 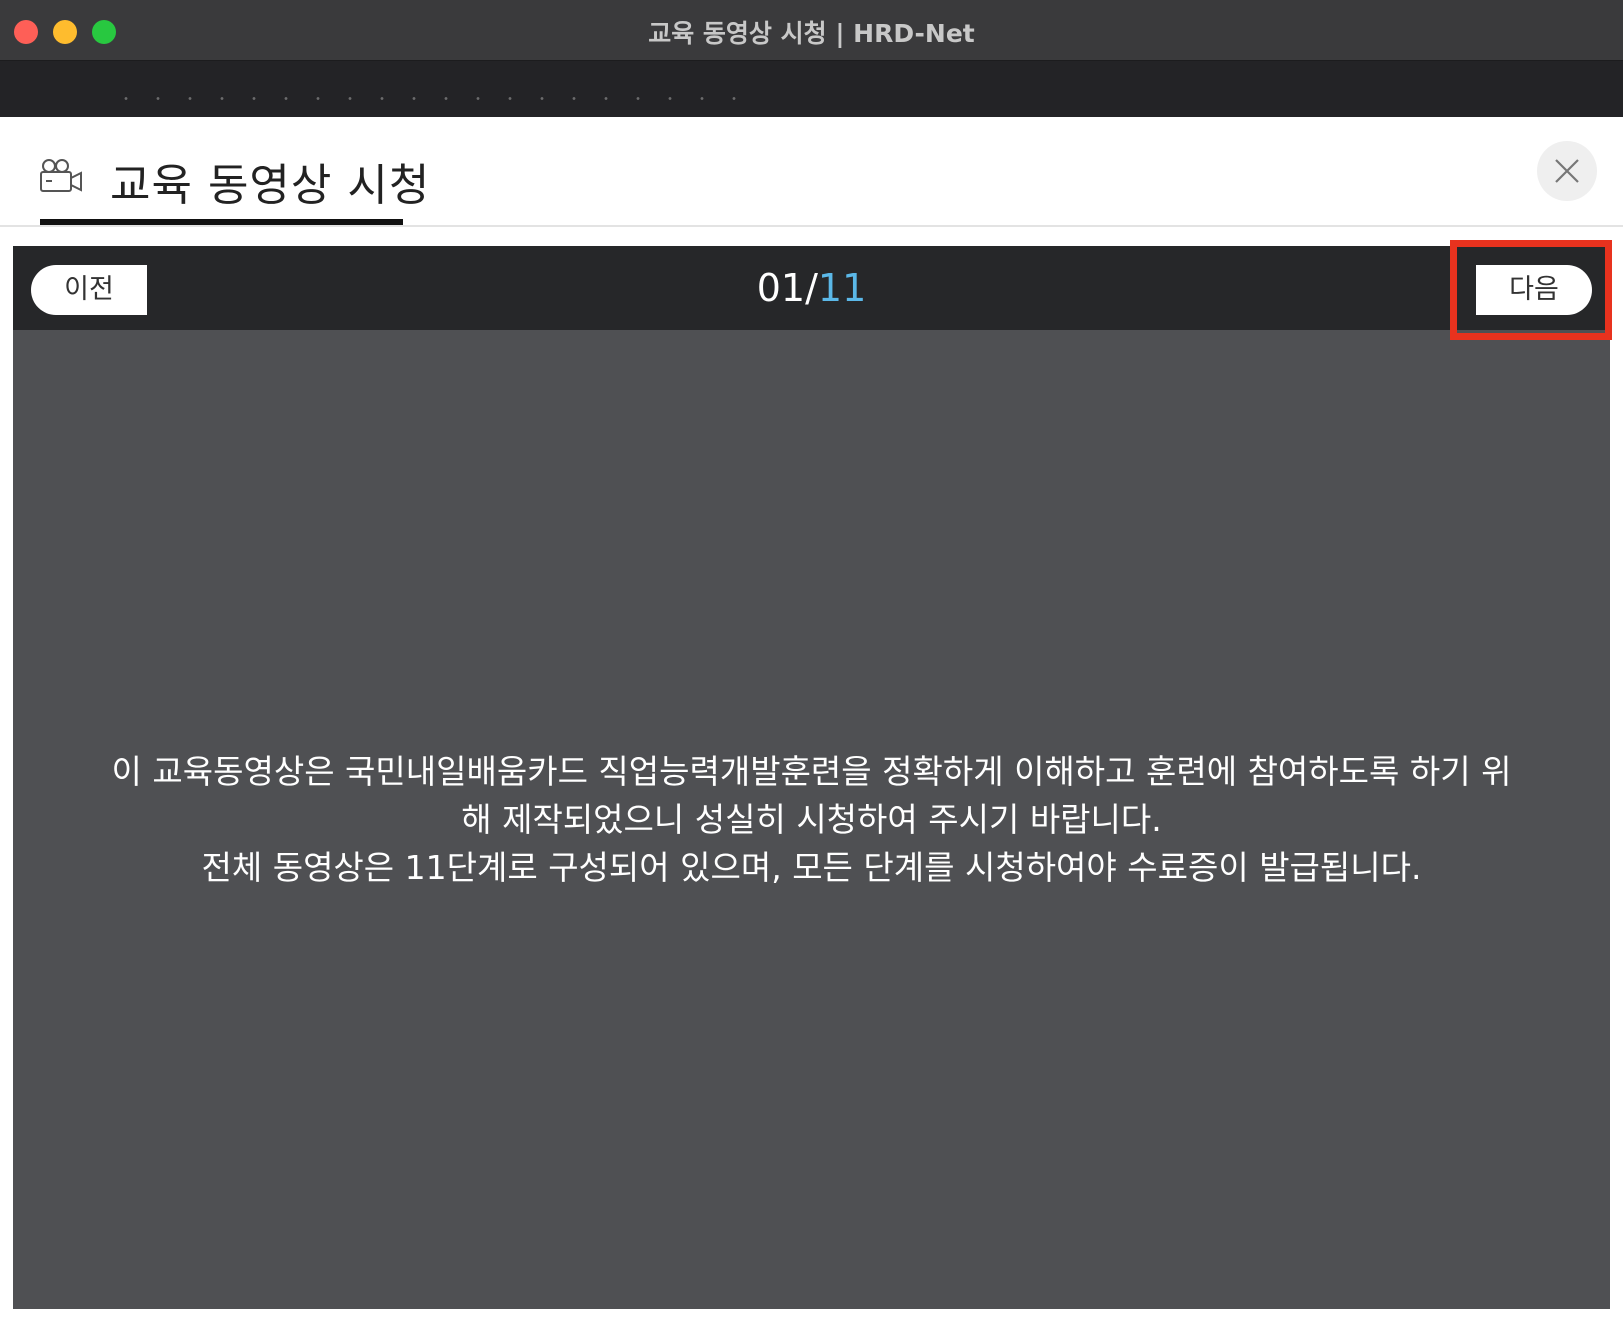 What do you see at coordinates (781, 288) in the screenshot?
I see `current-page: 01` at bounding box center [781, 288].